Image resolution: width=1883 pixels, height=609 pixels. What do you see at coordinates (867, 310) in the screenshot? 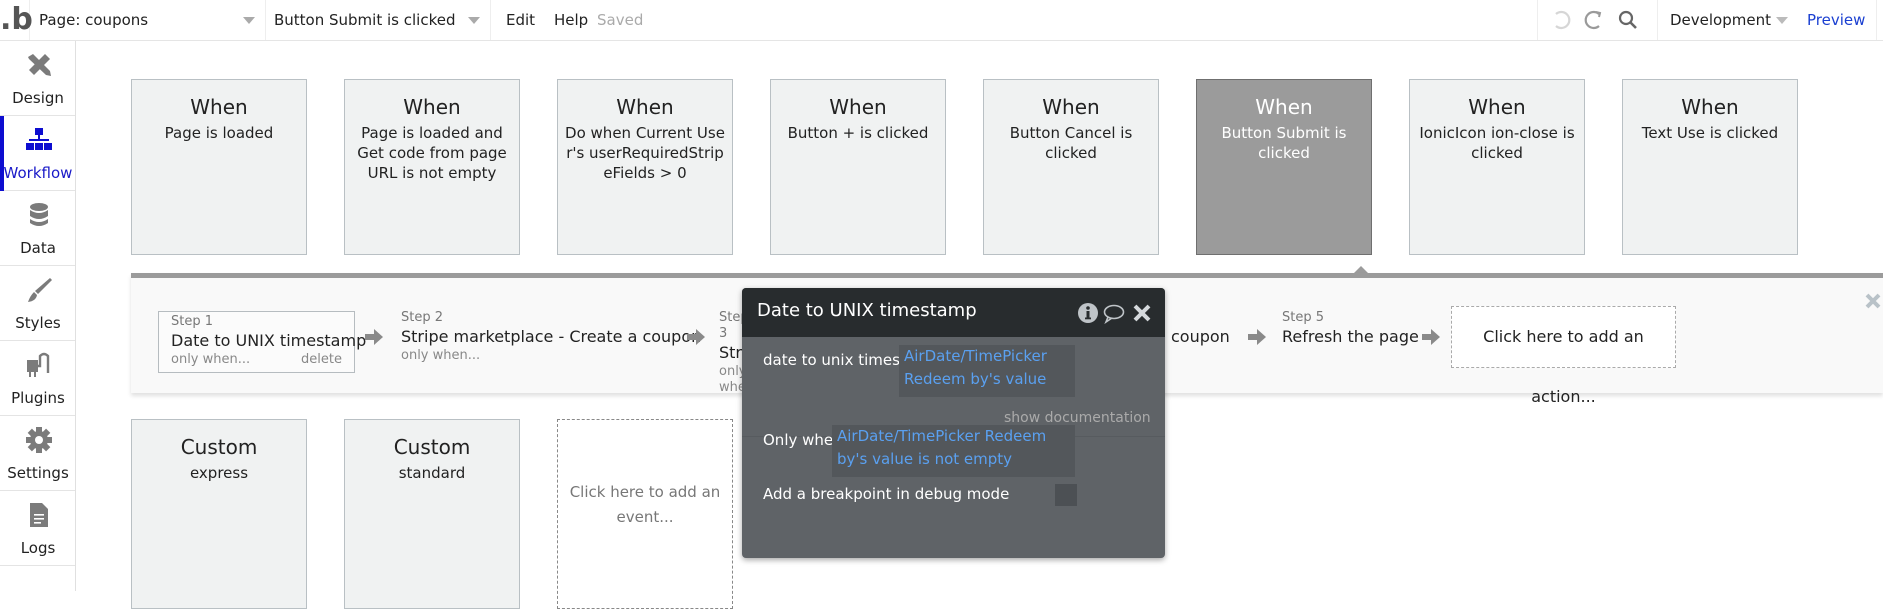
I see `popup-title: Date to UNIX timestamp` at bounding box center [867, 310].